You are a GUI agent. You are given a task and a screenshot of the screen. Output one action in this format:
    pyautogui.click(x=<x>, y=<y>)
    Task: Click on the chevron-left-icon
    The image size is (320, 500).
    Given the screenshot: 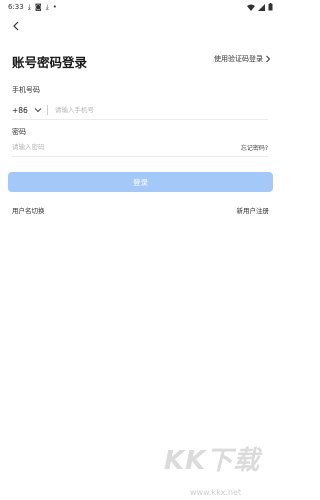 What is the action you would take?
    pyautogui.click(x=16, y=26)
    